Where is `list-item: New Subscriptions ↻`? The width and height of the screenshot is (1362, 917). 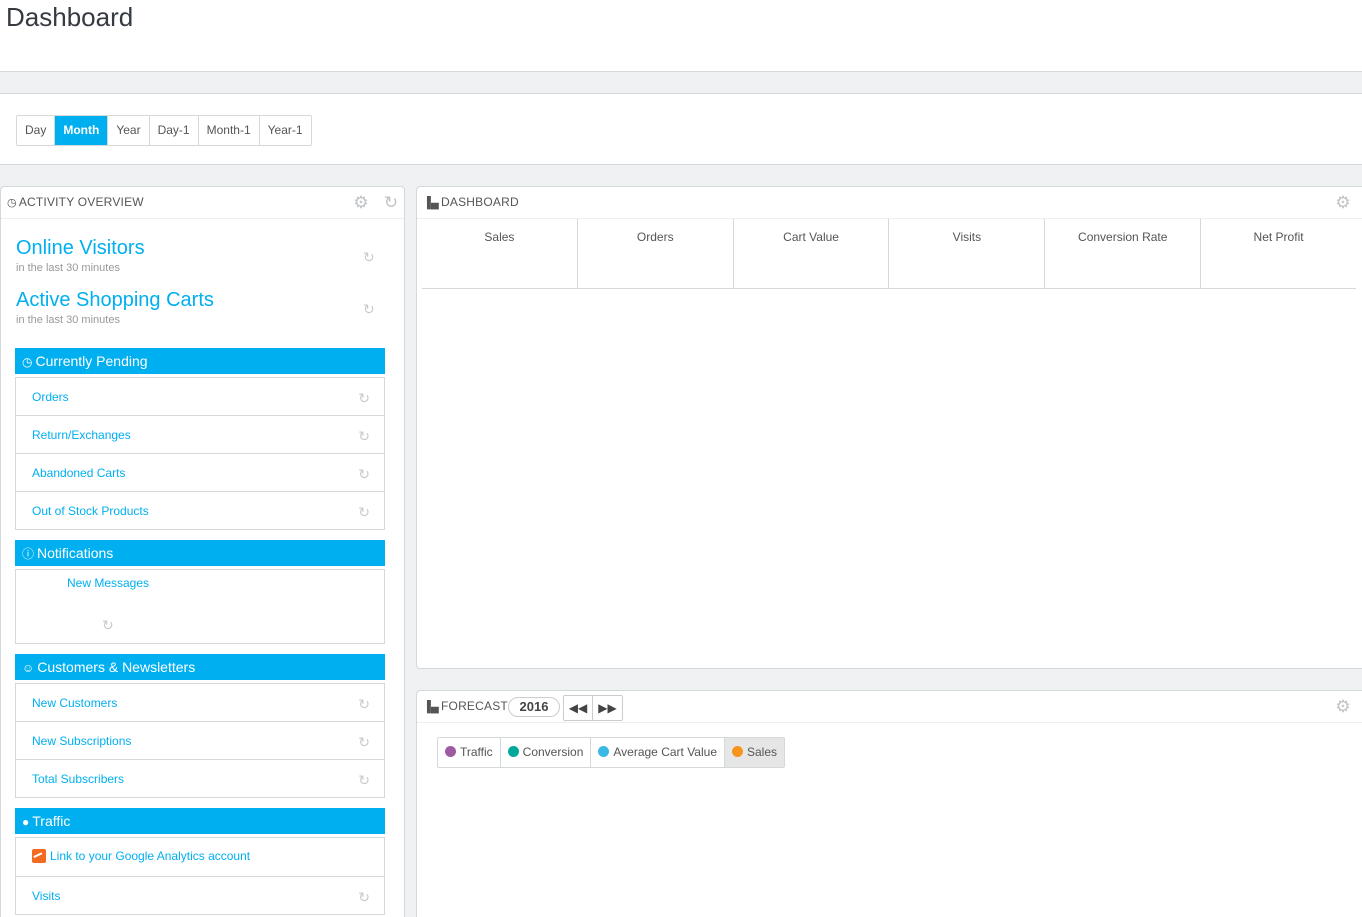
list-item: New Subscriptions ↻ is located at coordinates (200, 741).